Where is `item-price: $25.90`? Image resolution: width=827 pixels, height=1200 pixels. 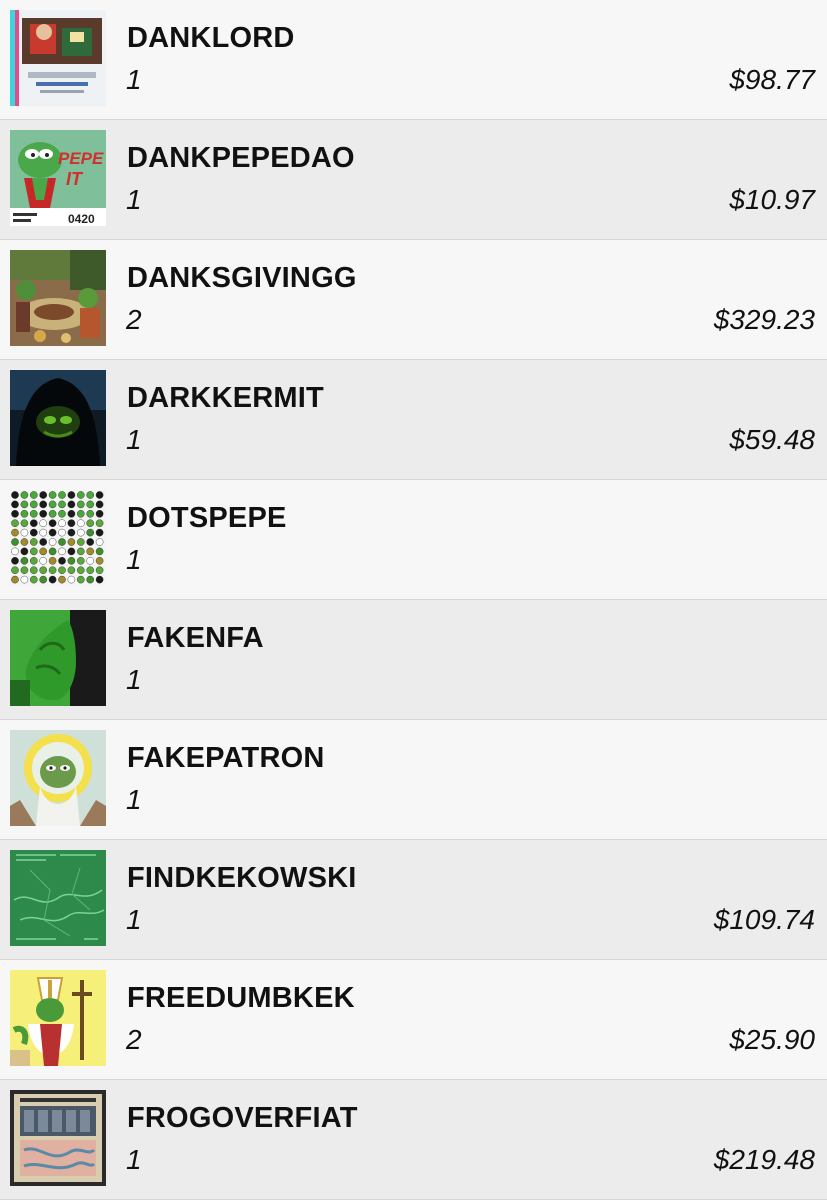 item-price: $25.90 is located at coordinates (772, 1039).